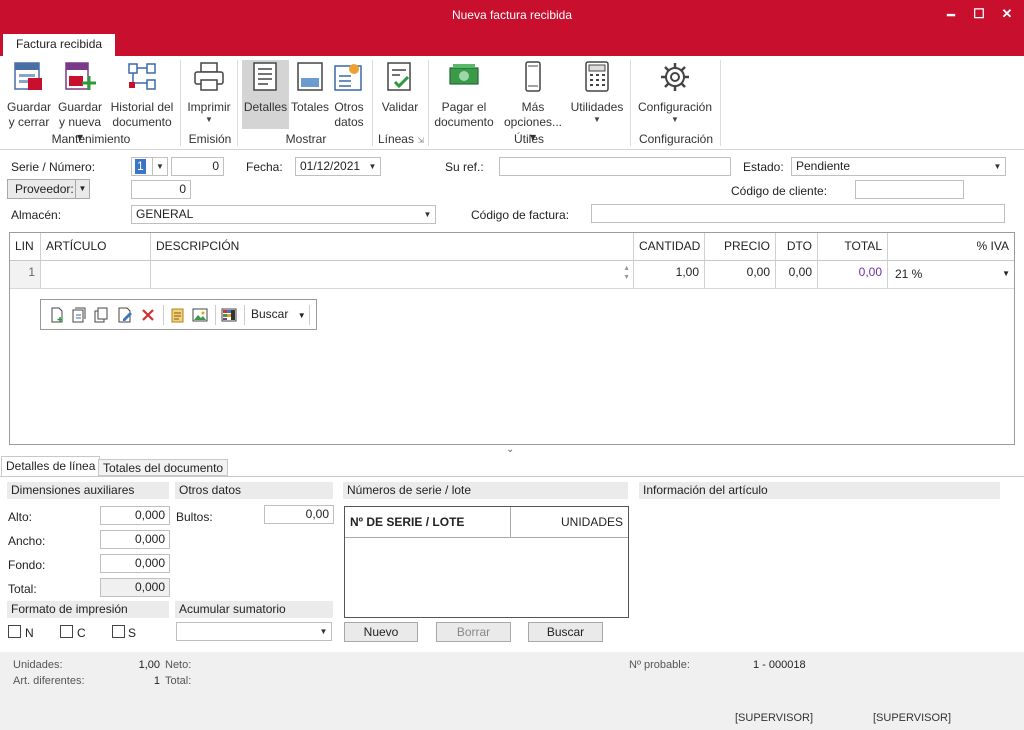 The image size is (1024, 730). Describe the element at coordinates (177, 315) in the screenshot. I see `notes-icon` at that location.